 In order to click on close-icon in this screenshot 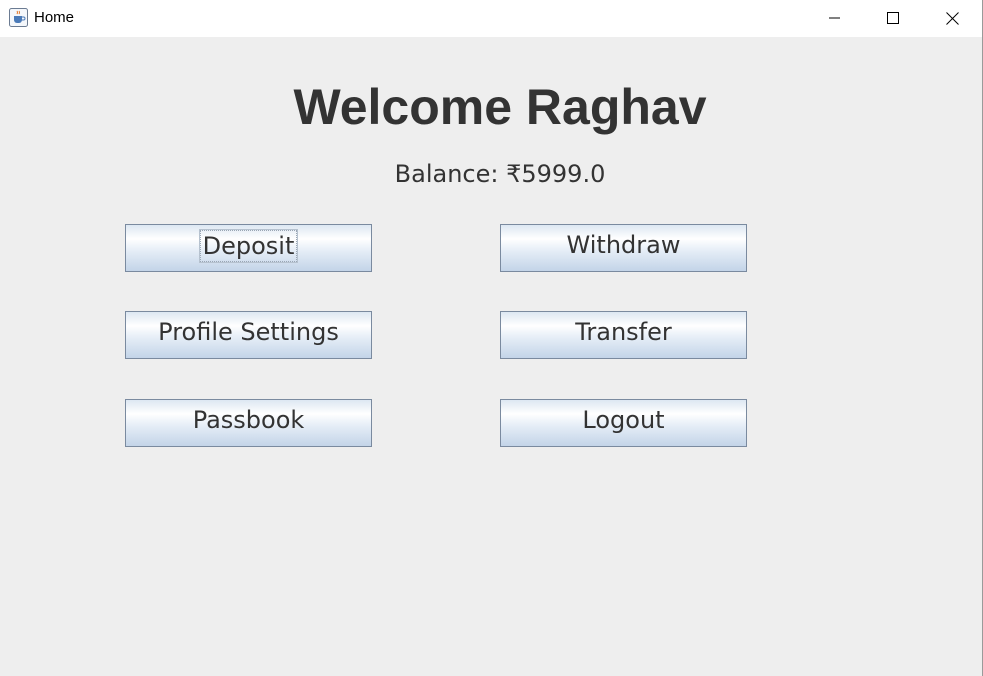, I will do `click(952, 18)`.